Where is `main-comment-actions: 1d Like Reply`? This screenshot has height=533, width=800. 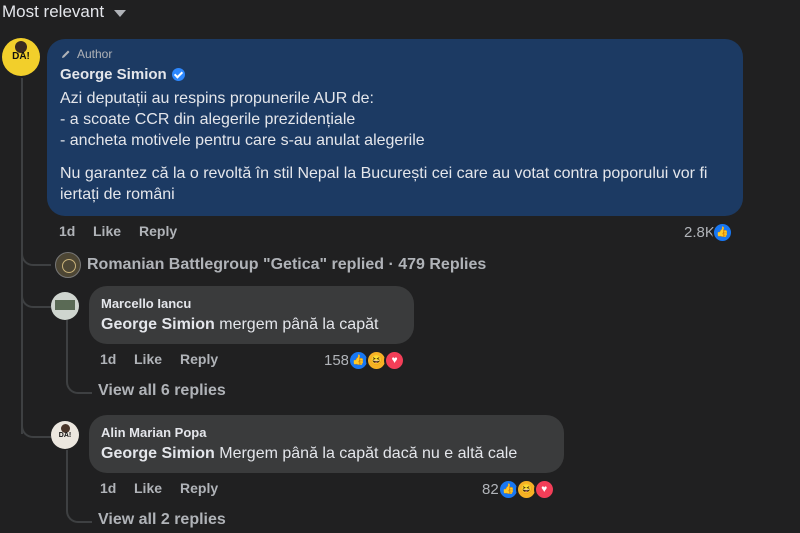 main-comment-actions: 1d Like Reply is located at coordinates (118, 231).